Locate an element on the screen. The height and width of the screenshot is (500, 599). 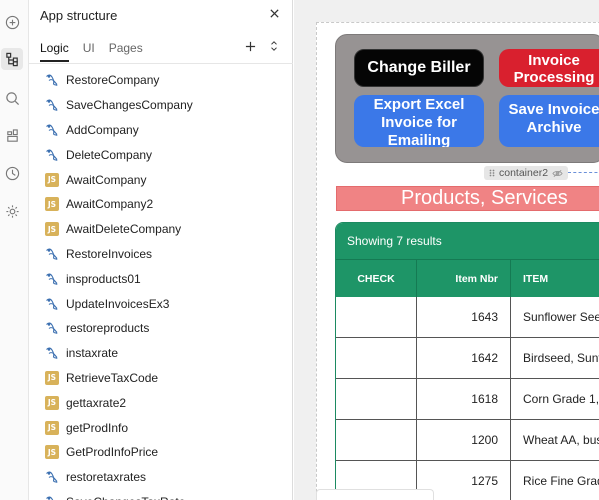
search-icon is located at coordinates (12, 98).